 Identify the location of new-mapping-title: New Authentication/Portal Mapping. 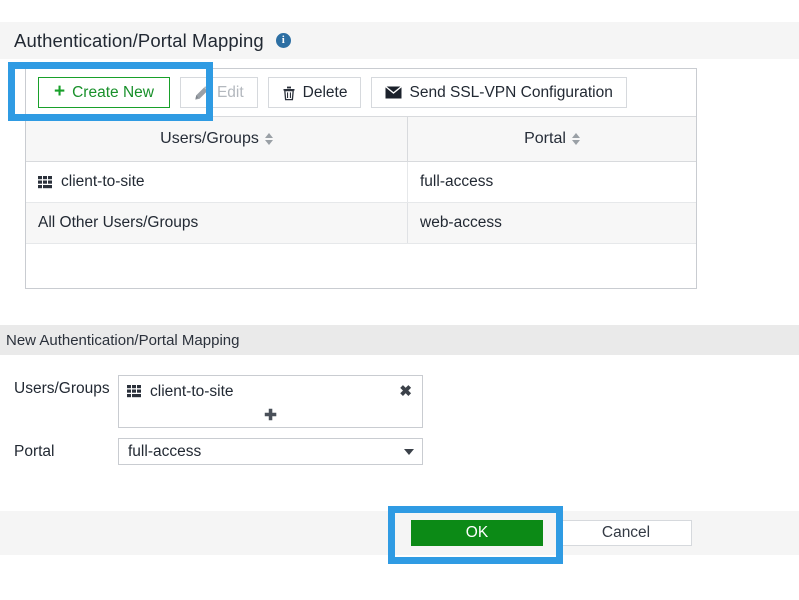
(123, 340).